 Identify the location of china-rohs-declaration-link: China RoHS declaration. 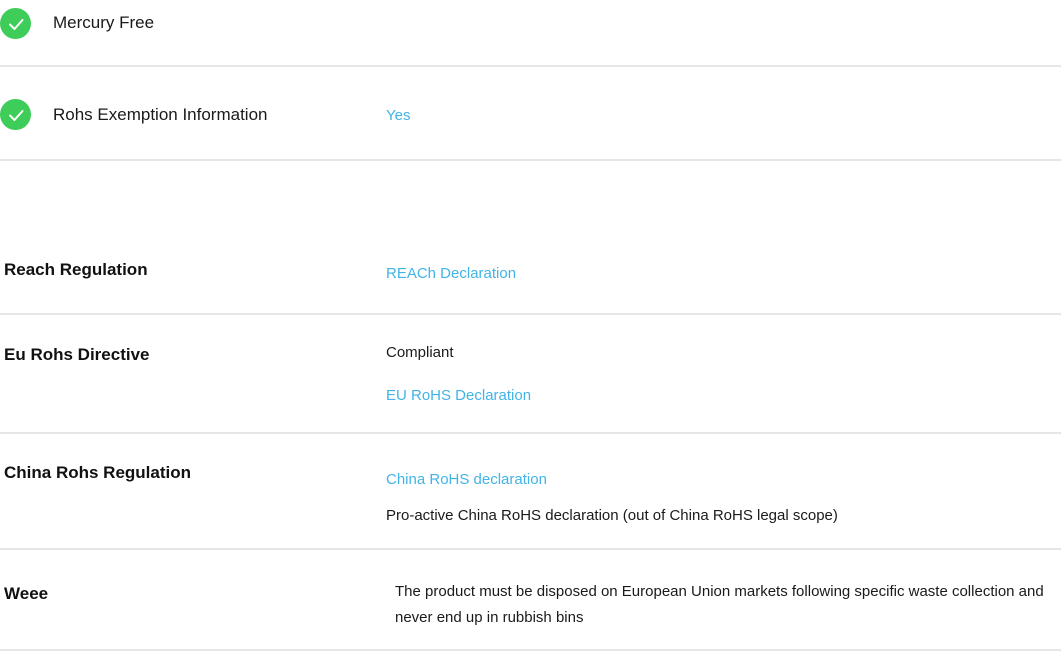
(466, 479).